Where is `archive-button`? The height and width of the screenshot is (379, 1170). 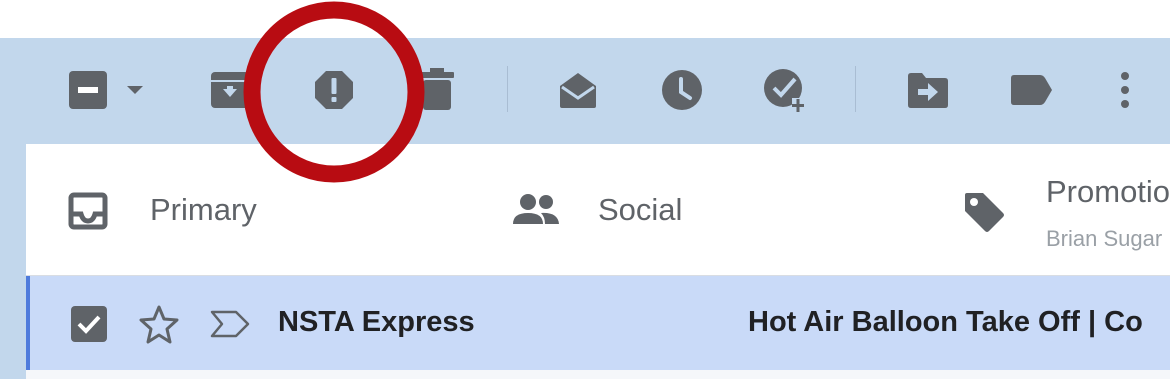 archive-button is located at coordinates (230, 90).